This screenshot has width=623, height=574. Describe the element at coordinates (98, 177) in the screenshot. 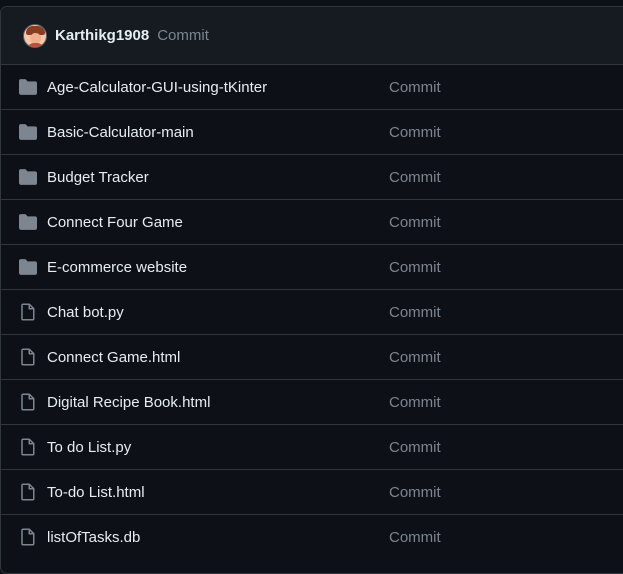

I see `folder-link: Budget Tracker` at that location.